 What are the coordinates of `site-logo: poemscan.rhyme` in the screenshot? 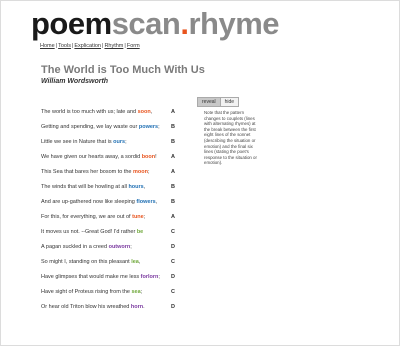 It's located at (155, 24).